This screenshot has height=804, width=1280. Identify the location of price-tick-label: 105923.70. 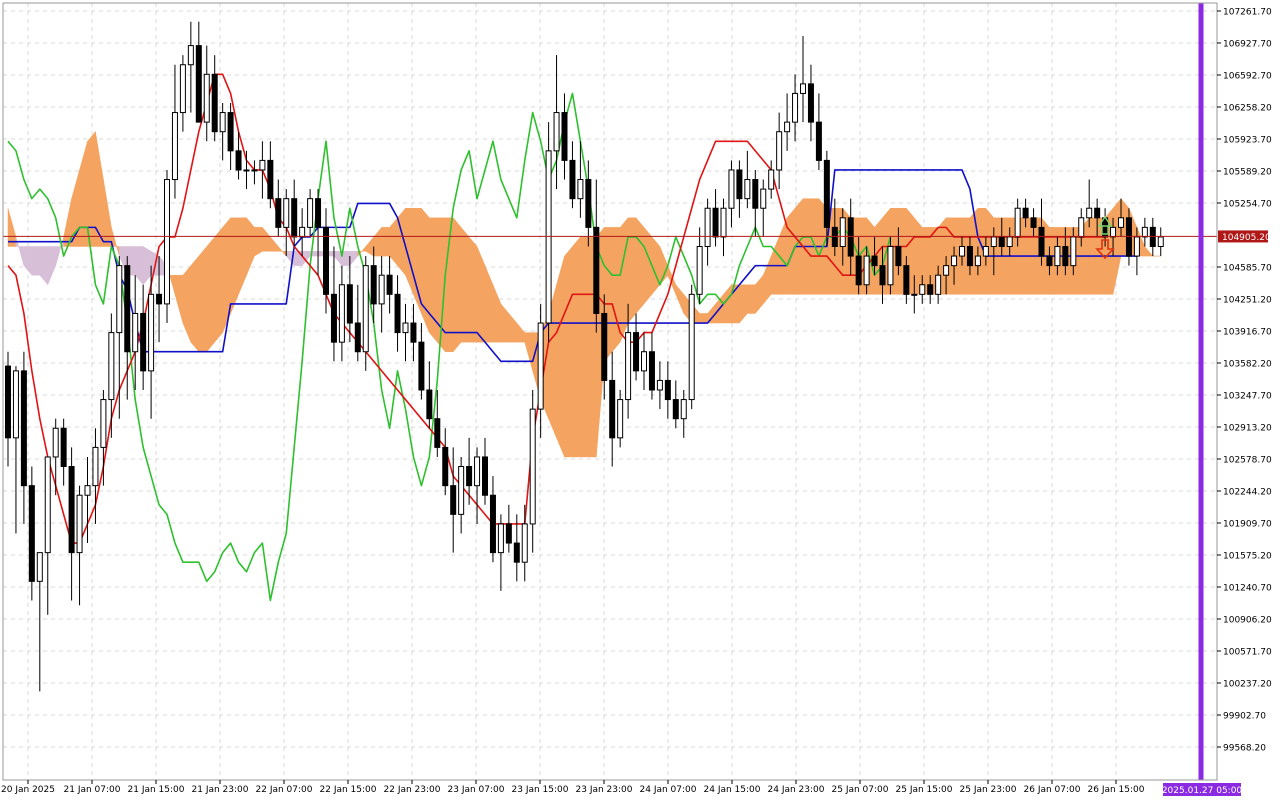
(1247, 141).